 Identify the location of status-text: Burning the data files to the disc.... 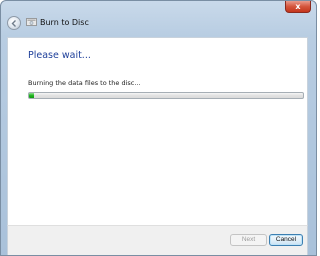
(84, 83).